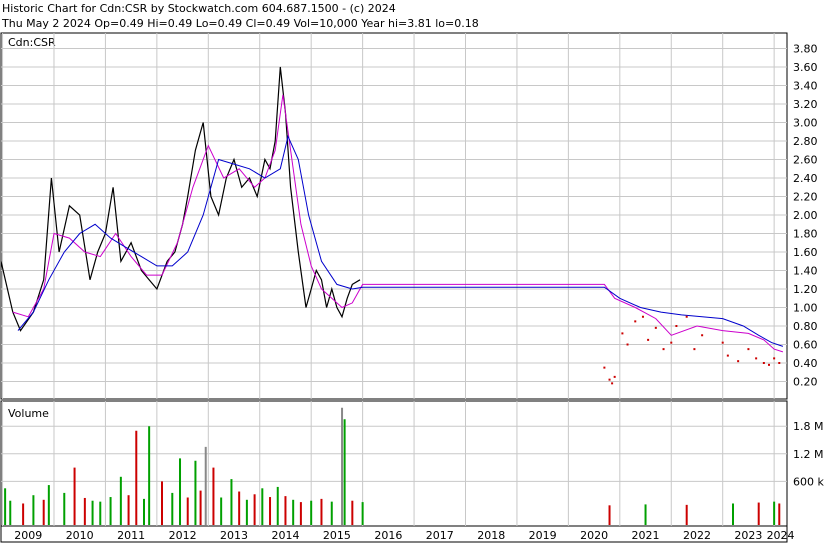 The height and width of the screenshot is (547, 830). I want to click on price-tick-label: 3.00, so click(805, 123).